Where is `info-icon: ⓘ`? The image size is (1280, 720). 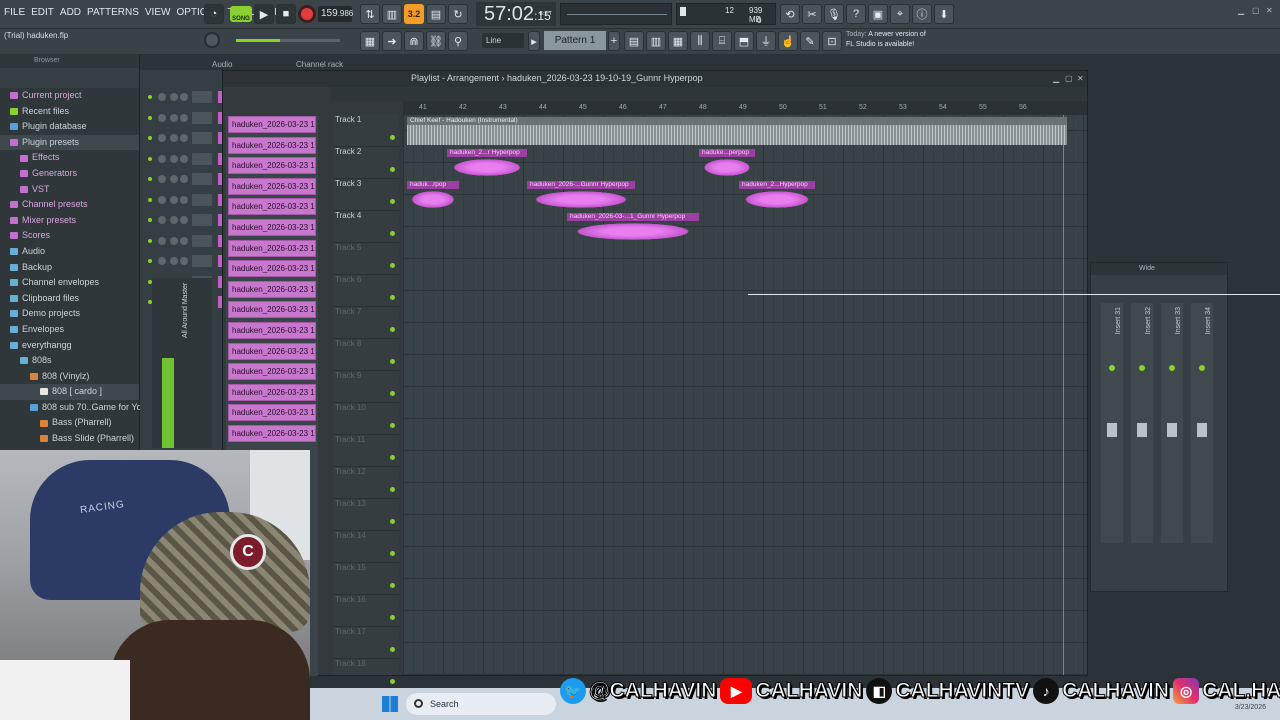
info-icon: ⓘ is located at coordinates (922, 14).